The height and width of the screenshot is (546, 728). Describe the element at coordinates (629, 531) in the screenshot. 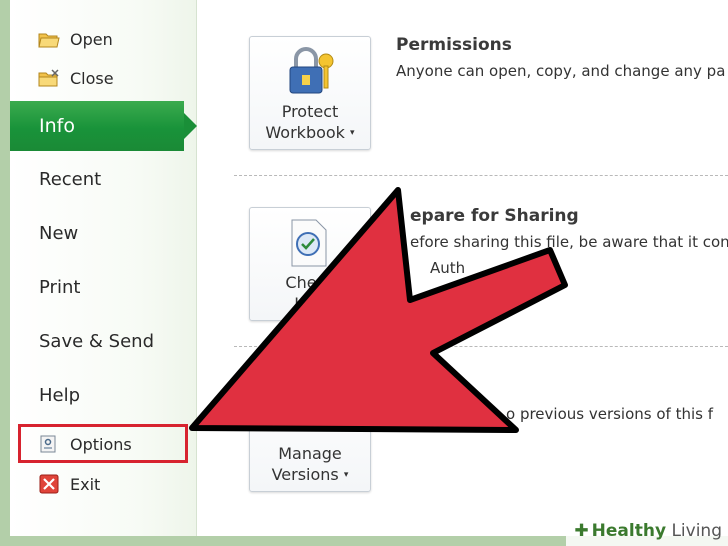

I see `watermark-brand: Healthy` at that location.